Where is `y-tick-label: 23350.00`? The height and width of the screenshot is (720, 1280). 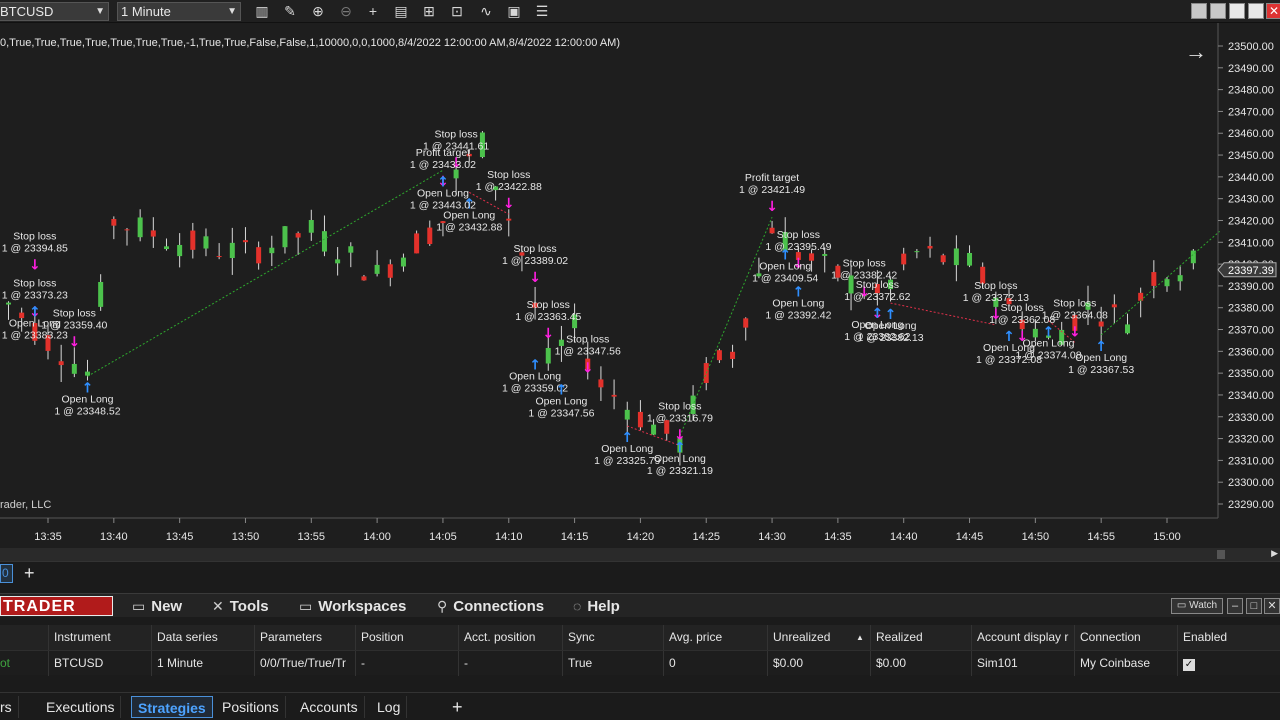
y-tick-label: 23350.00 is located at coordinates (1251, 374).